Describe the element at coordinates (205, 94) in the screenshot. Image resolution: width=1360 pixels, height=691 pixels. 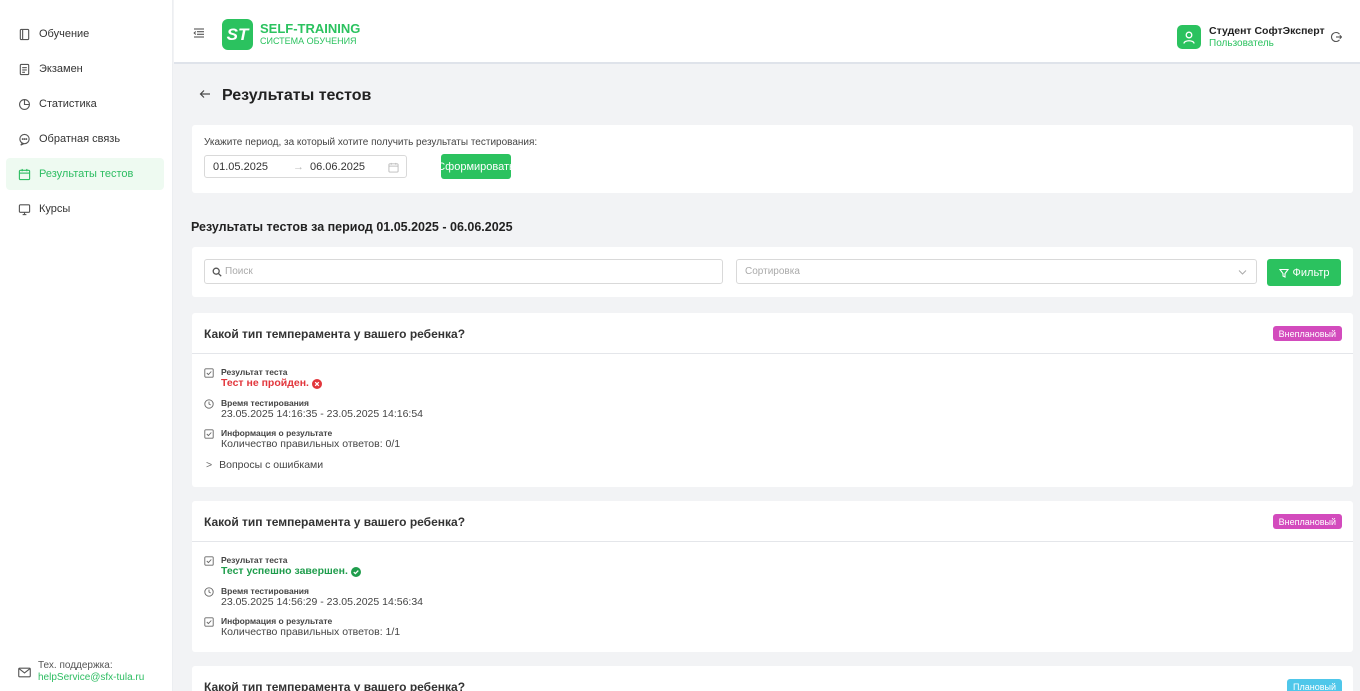
I see `back-arrow-icon` at that location.